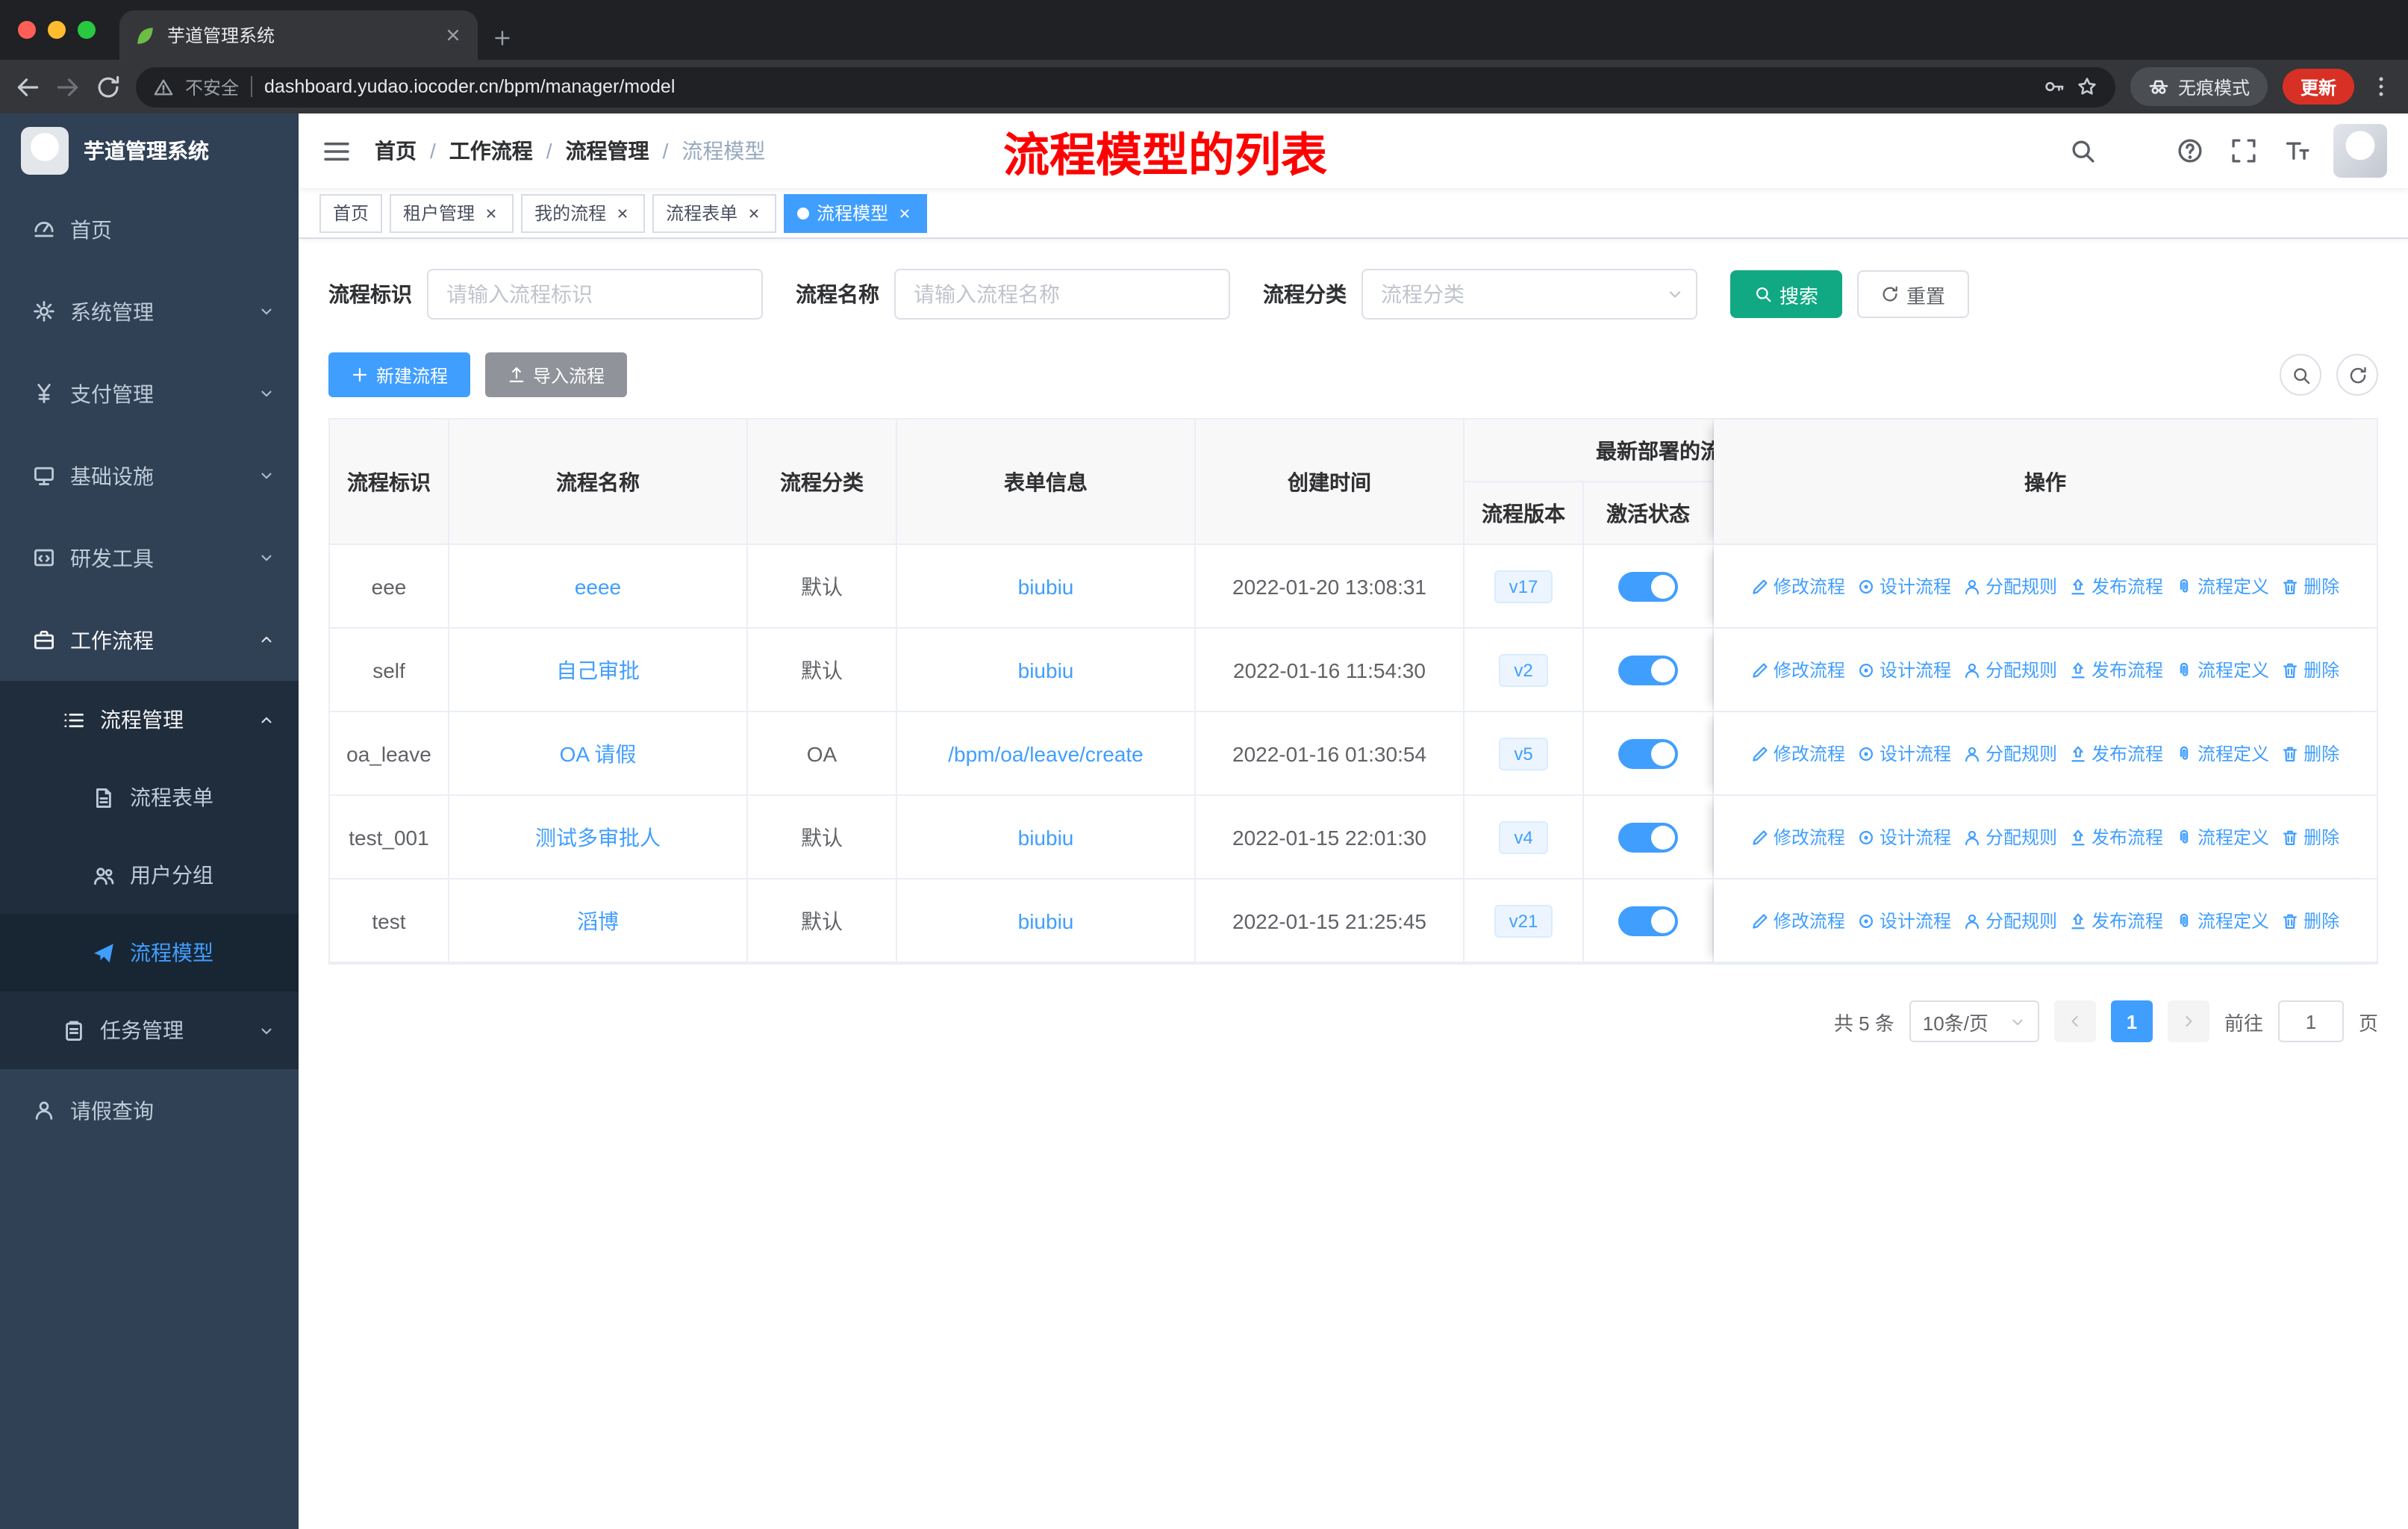 This screenshot has width=2408, height=1529. Describe the element at coordinates (607, 151) in the screenshot. I see `breadcrumb-item-process-management: 流程管理` at that location.